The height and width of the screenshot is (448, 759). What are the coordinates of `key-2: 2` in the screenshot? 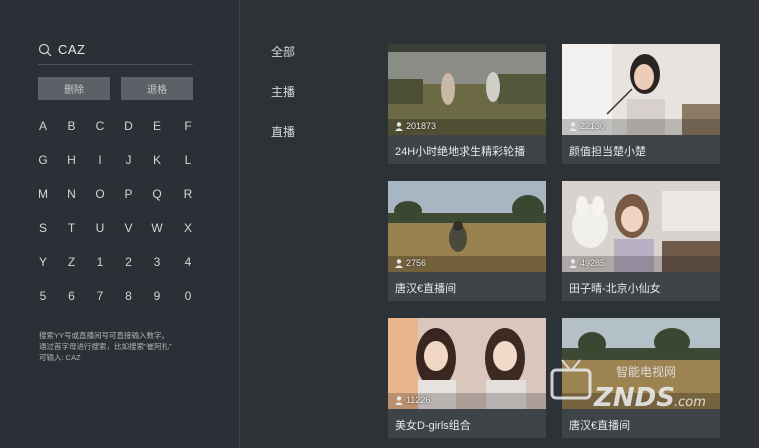 It's located at (129, 262).